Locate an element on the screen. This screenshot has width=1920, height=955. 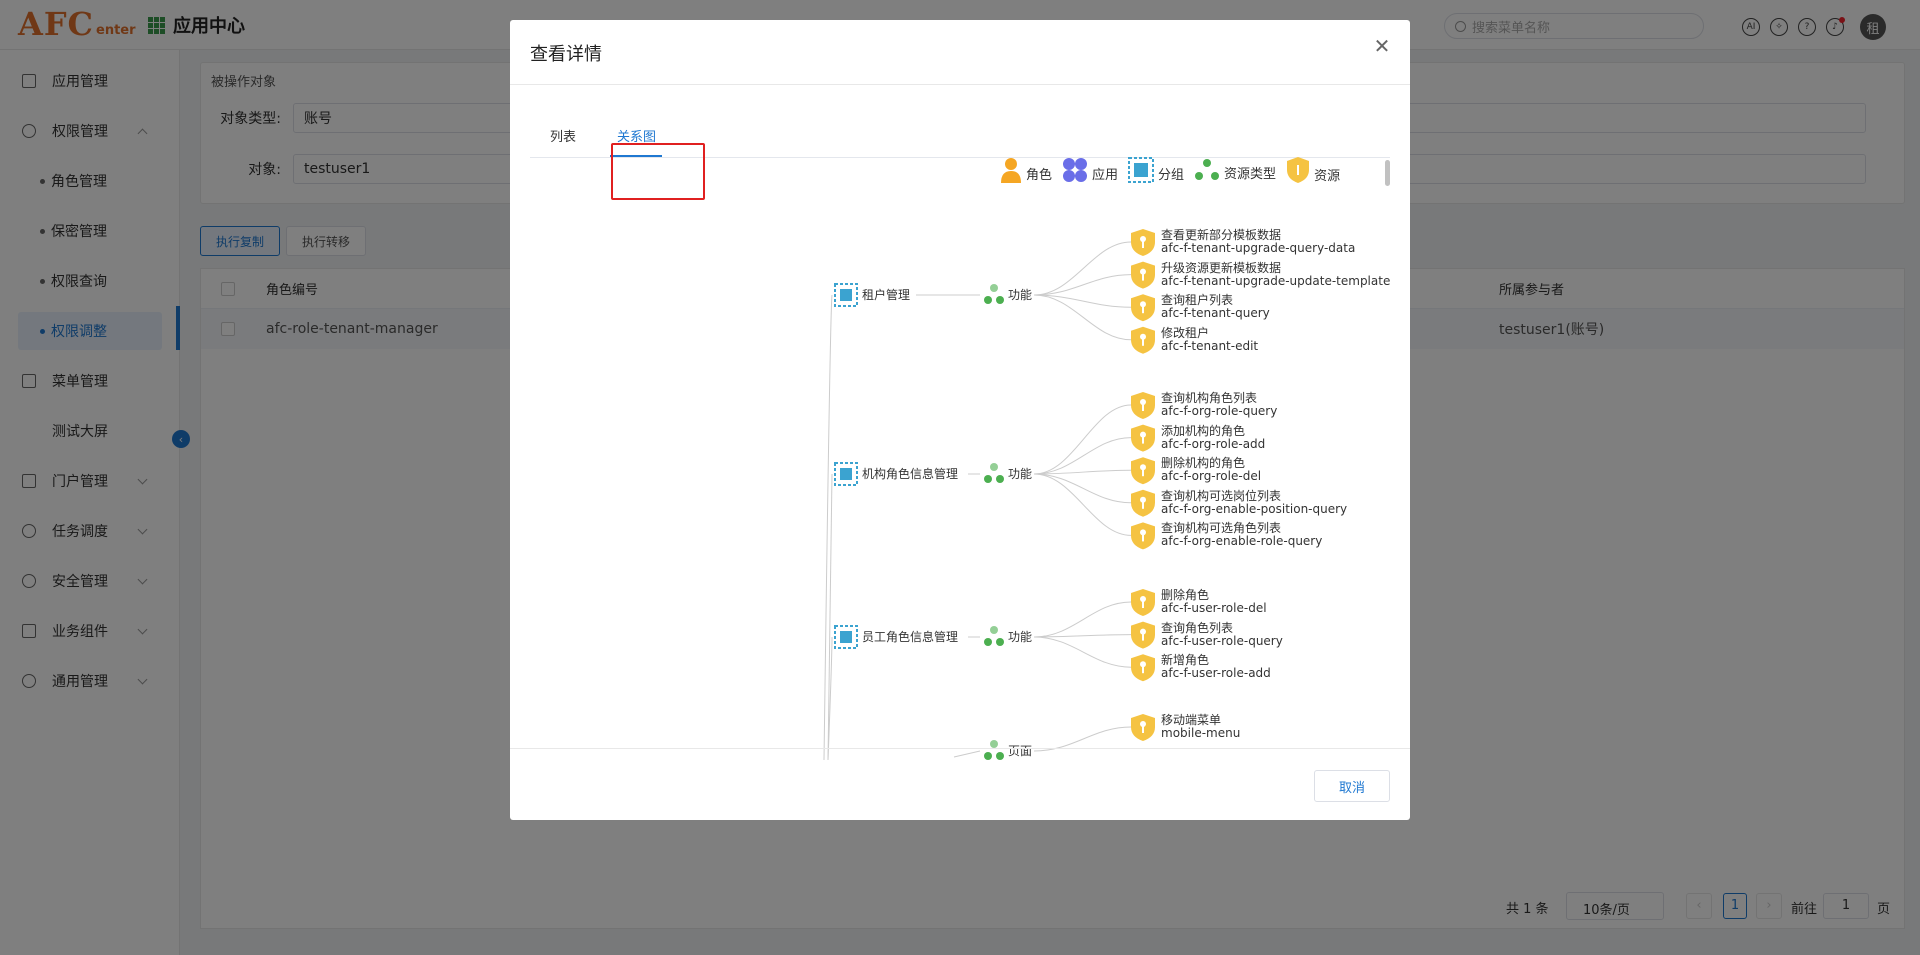
graph-legend: 角色 应用 分组 资源类型 资源 is located at coordinates (1170, 170).